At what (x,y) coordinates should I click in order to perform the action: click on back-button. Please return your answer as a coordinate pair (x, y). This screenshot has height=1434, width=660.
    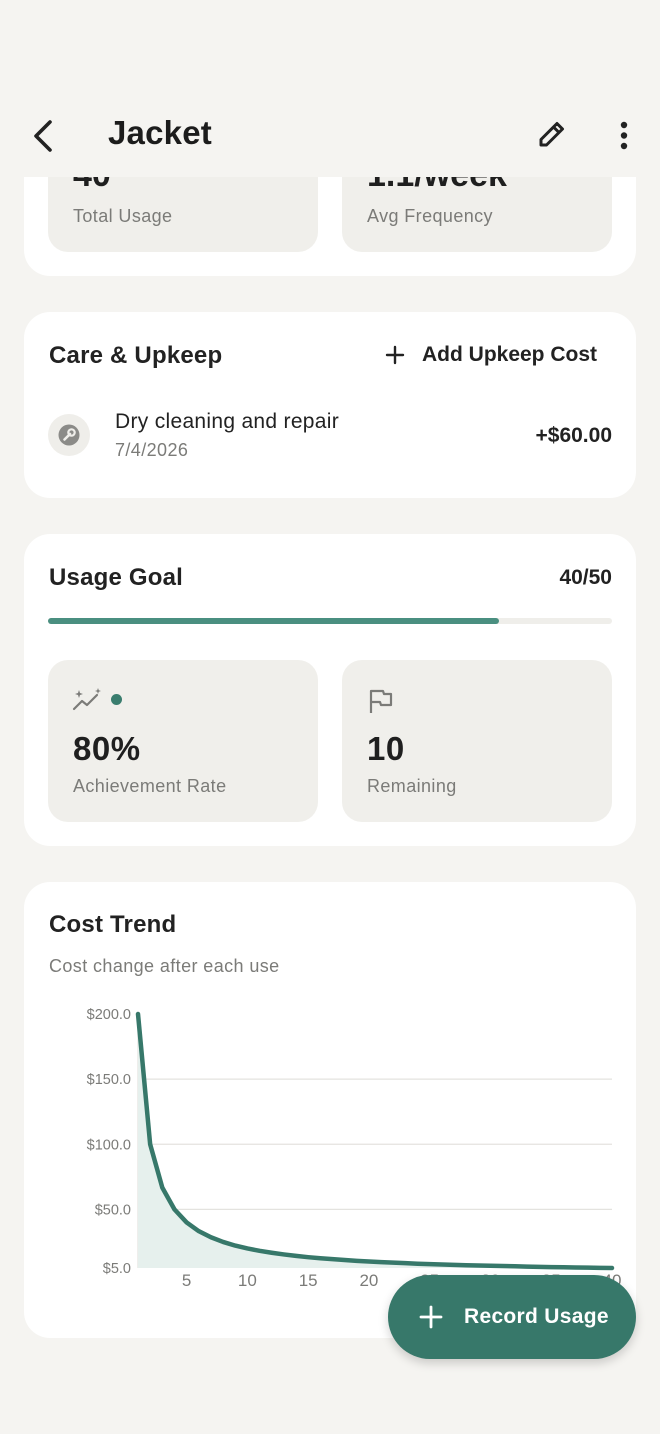
    Looking at the image, I should click on (44, 136).